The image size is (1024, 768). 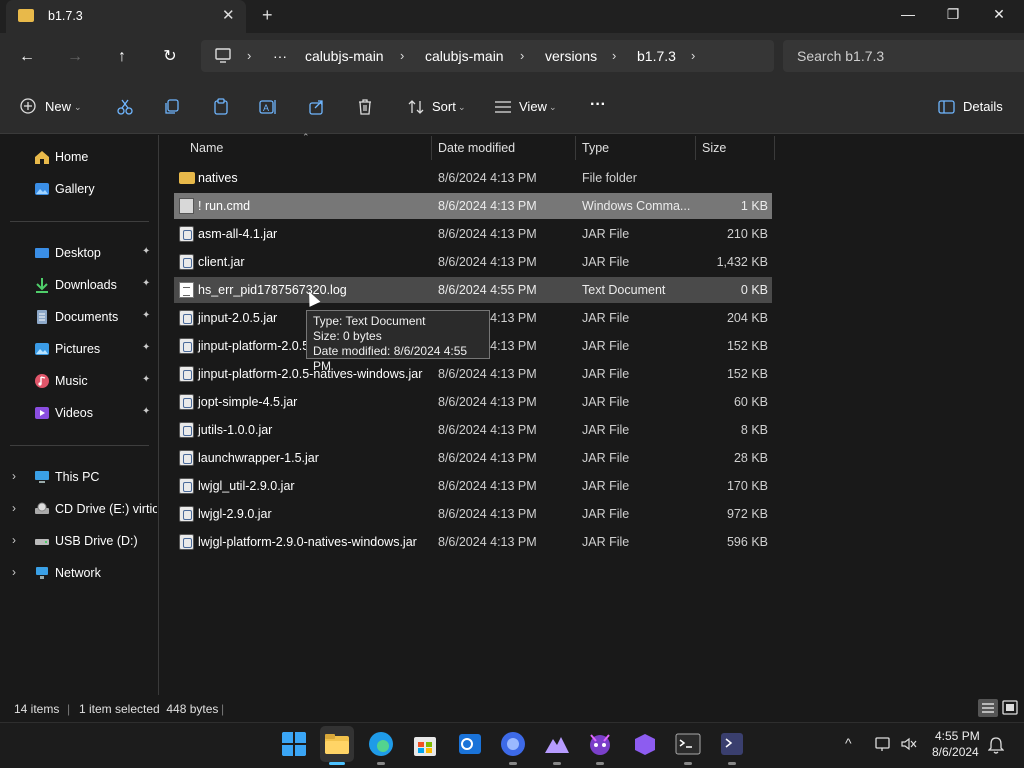 What do you see at coordinates (557, 744) in the screenshot?
I see `mountain-app-icon` at bounding box center [557, 744].